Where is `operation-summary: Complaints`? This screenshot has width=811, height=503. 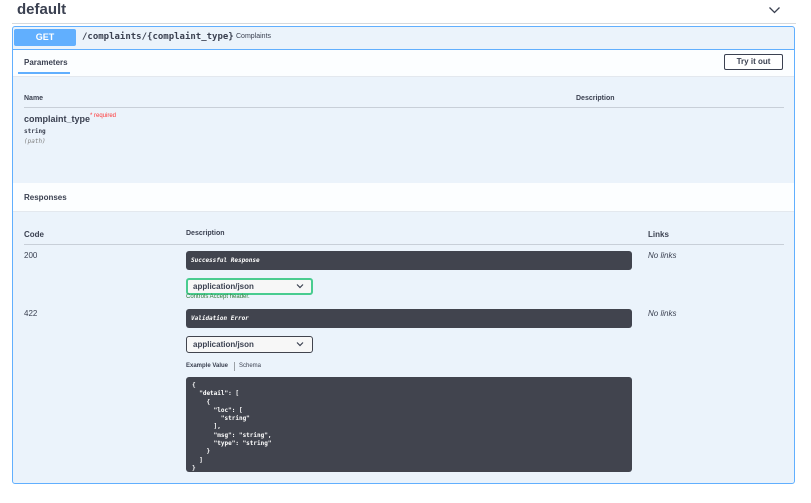 operation-summary: Complaints is located at coordinates (254, 36).